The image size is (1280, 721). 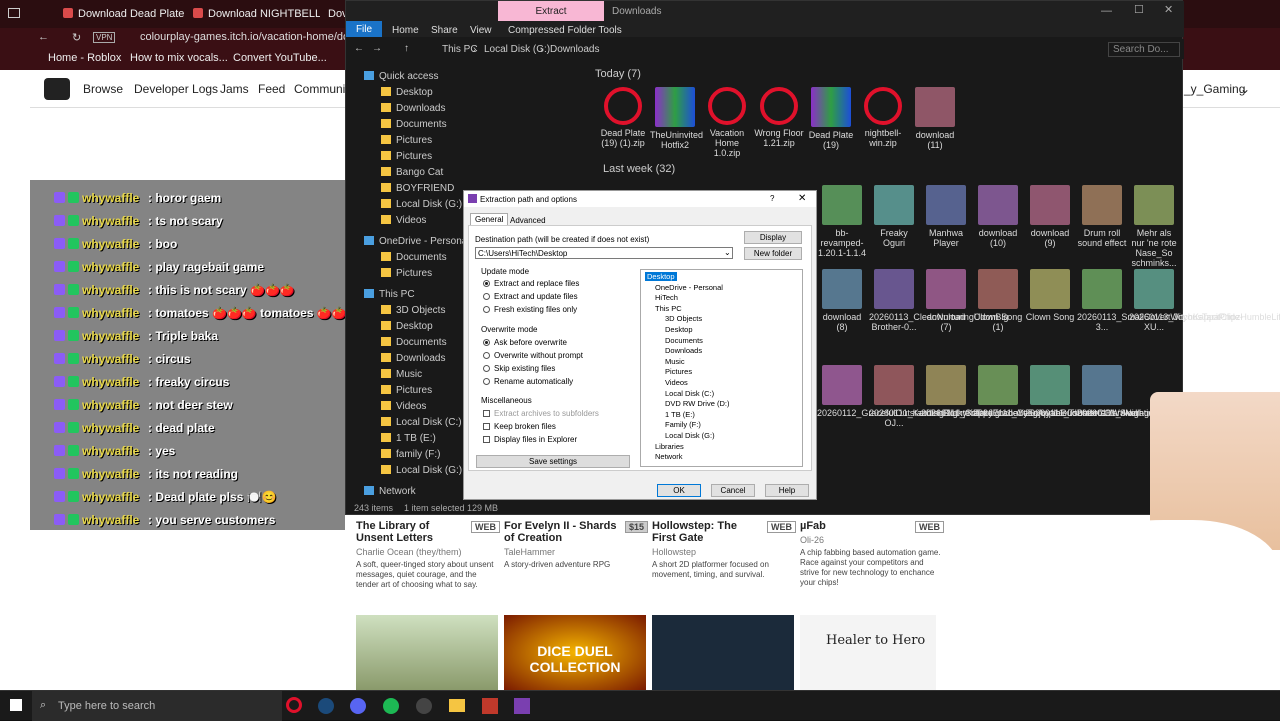 What do you see at coordinates (697, 403) in the screenshot?
I see `tree-node: DVD RW Drive (D:)` at bounding box center [697, 403].